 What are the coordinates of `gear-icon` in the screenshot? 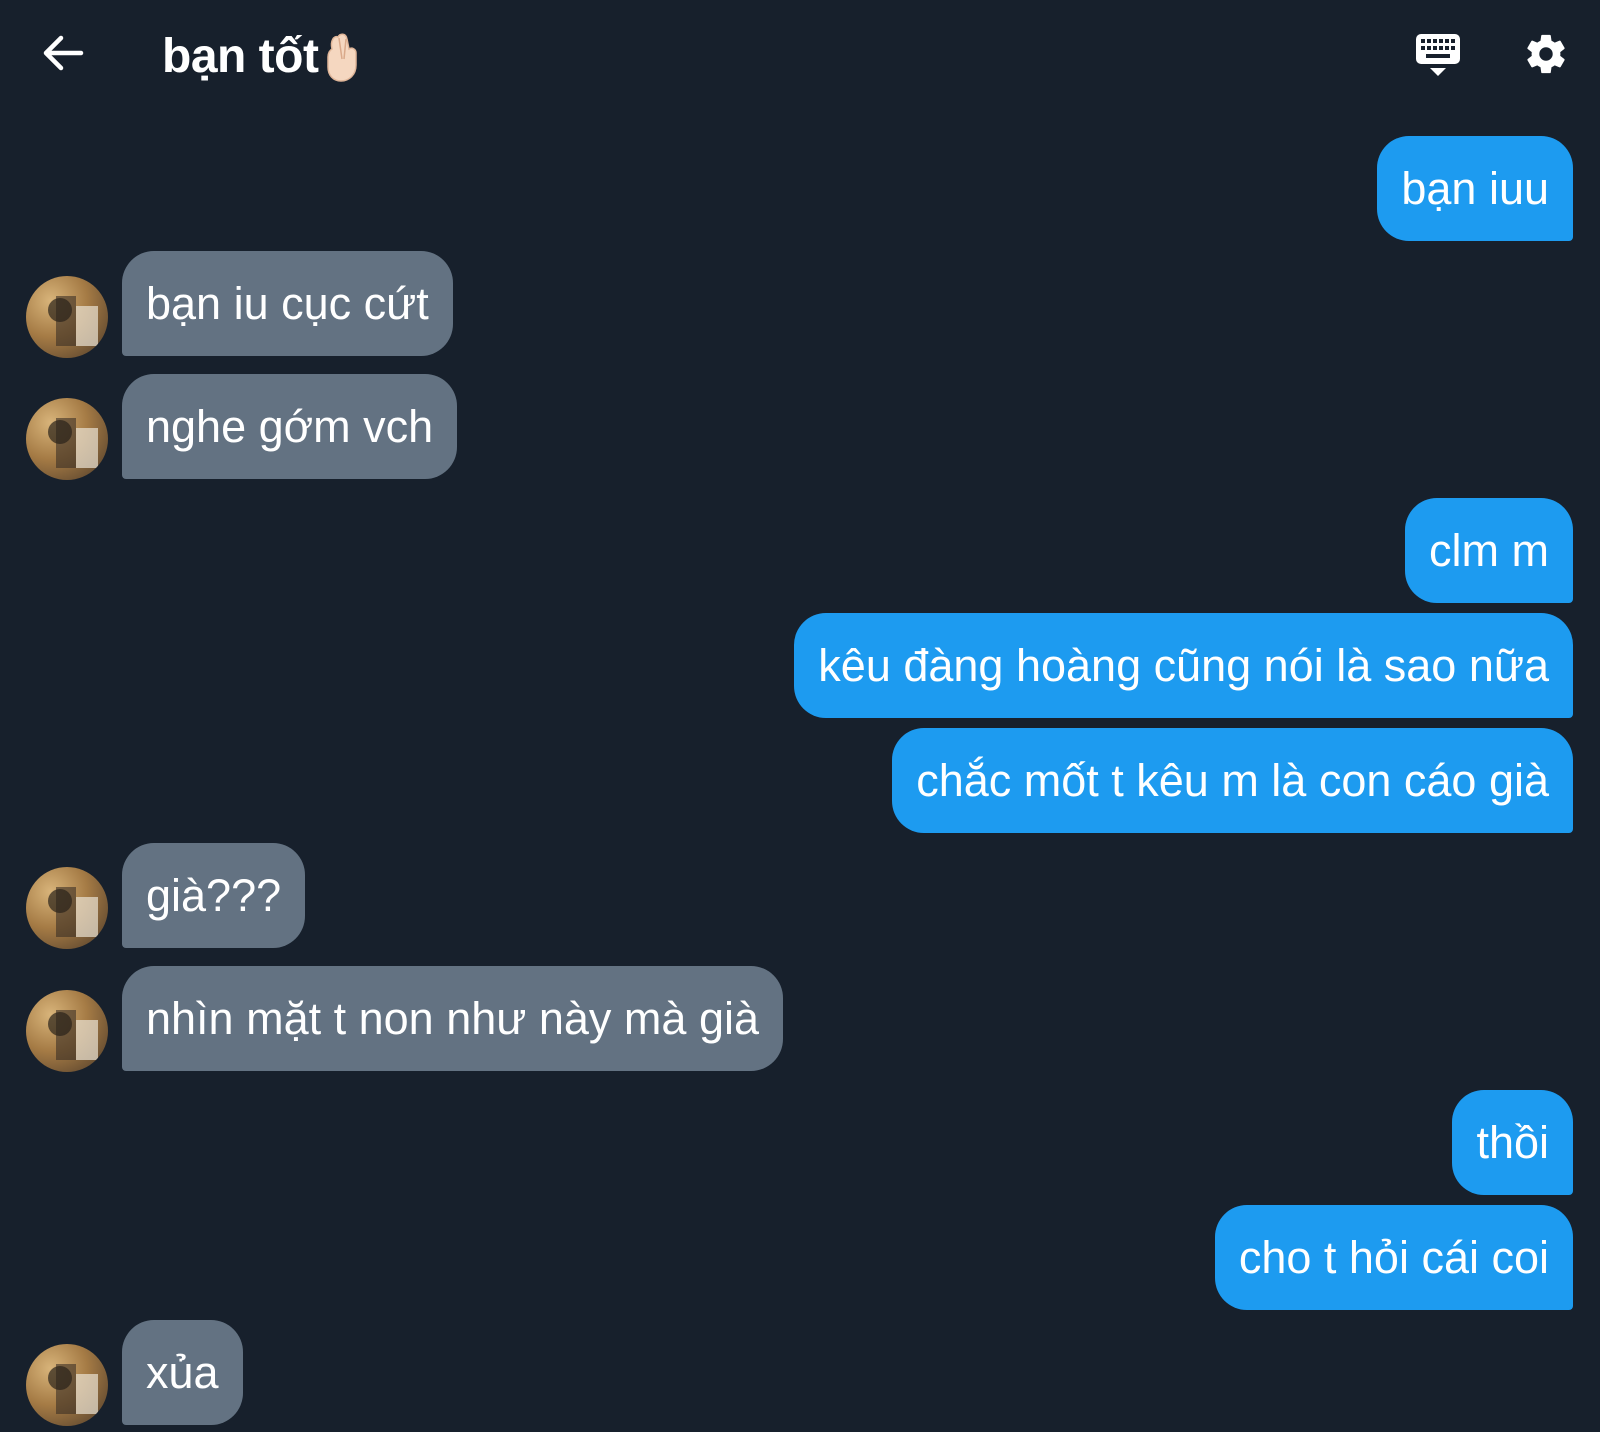 It's located at (1546, 56).